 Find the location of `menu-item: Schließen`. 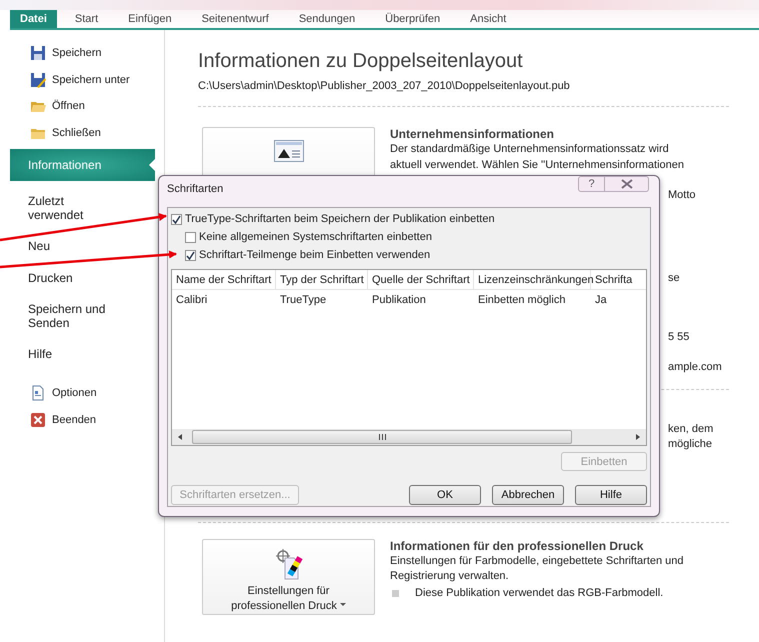

menu-item: Schließen is located at coordinates (87, 133).